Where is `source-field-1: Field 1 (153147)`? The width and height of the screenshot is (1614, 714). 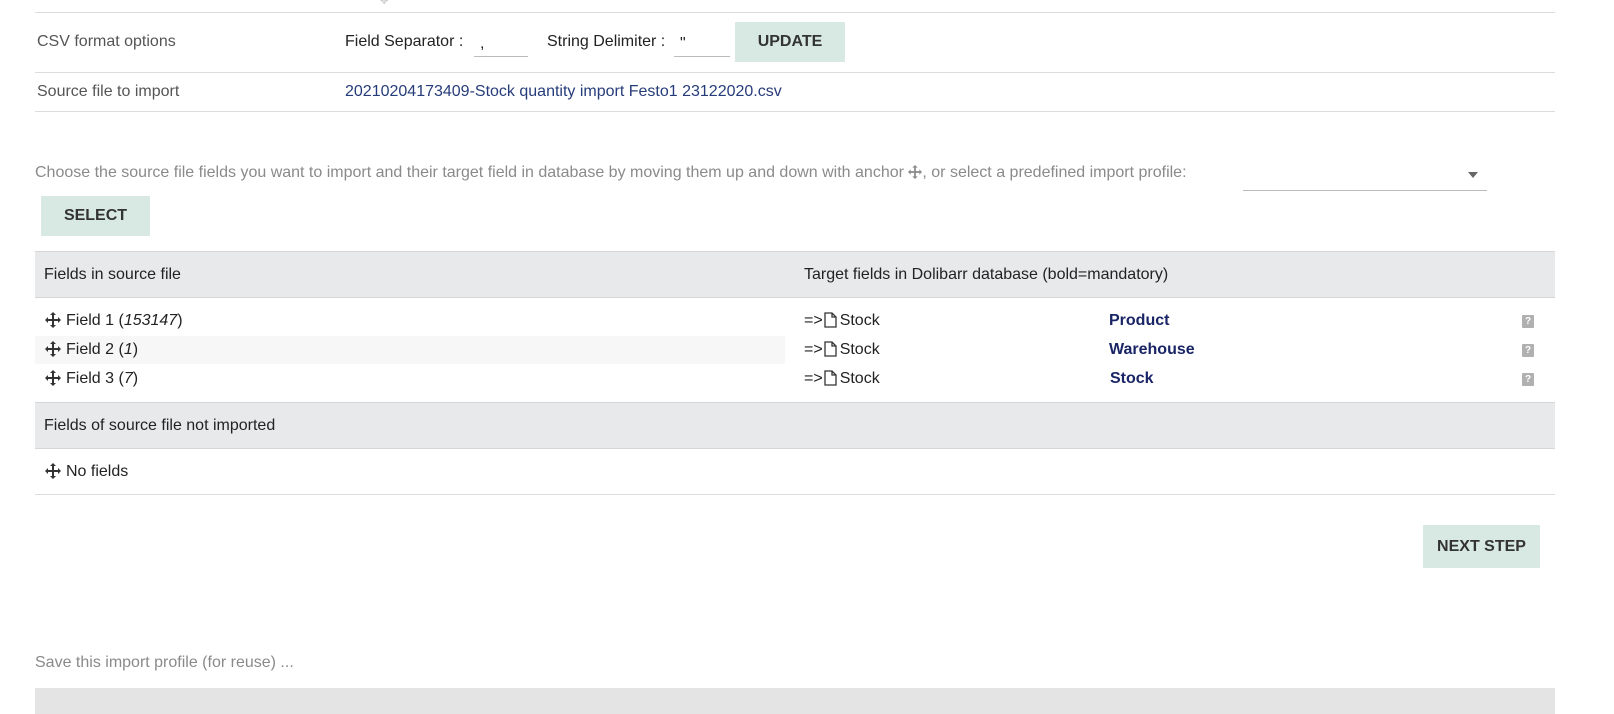
source-field-1: Field 1 (153147) is located at coordinates (124, 321).